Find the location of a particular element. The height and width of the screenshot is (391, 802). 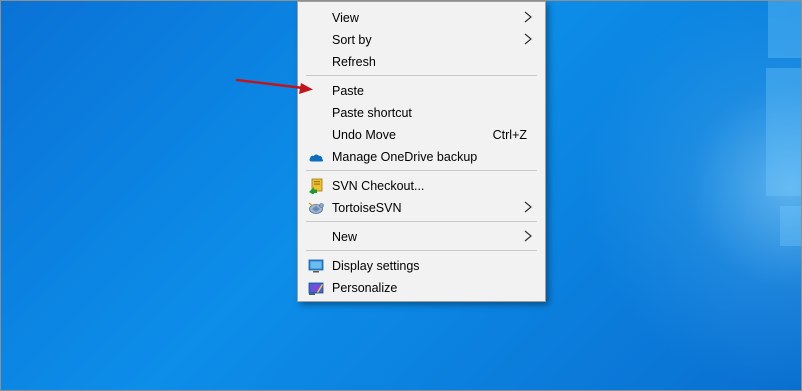

menu-item-manage-onedrive-backup: Manage OneDrive backup is located at coordinates (421, 157).